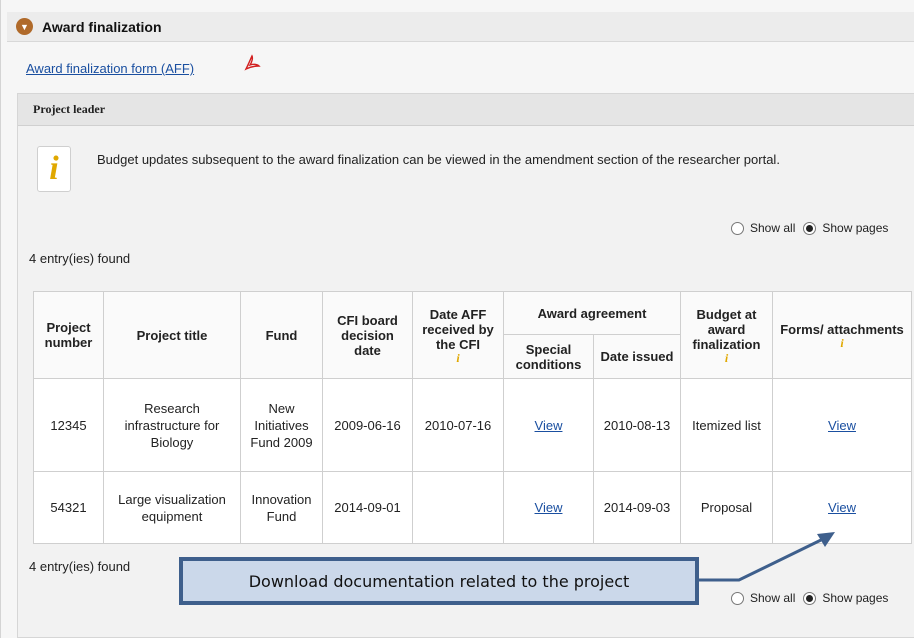 Image resolution: width=914 pixels, height=638 pixels. What do you see at coordinates (460, 27) in the screenshot?
I see `section-header: ▼ Award finalization` at bounding box center [460, 27].